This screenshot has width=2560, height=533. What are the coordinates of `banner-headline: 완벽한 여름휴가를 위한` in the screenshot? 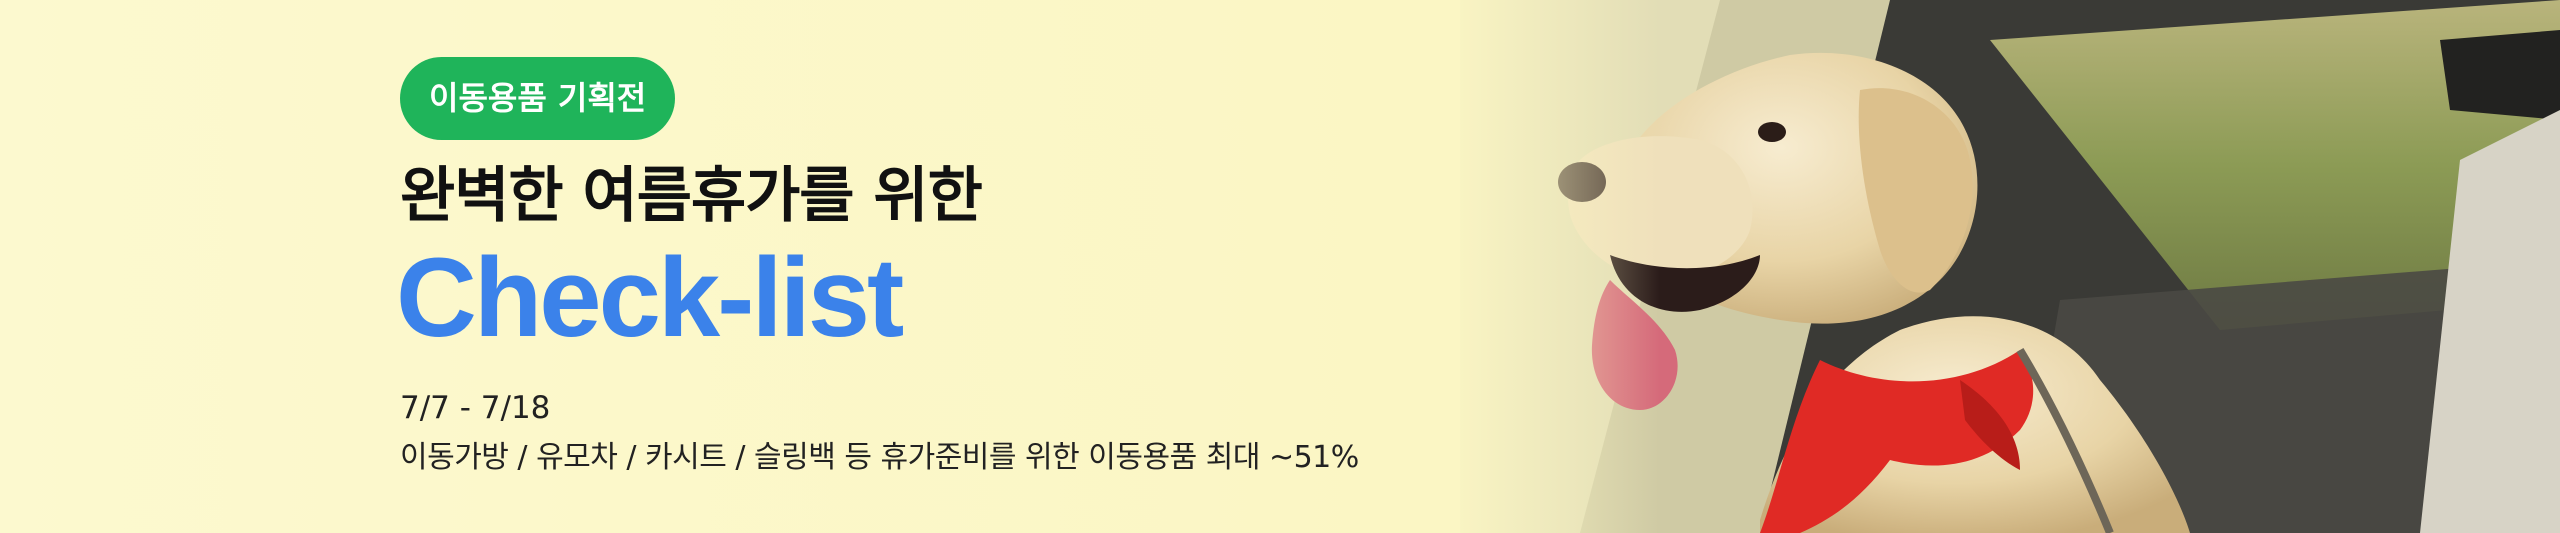 It's located at (691, 196).